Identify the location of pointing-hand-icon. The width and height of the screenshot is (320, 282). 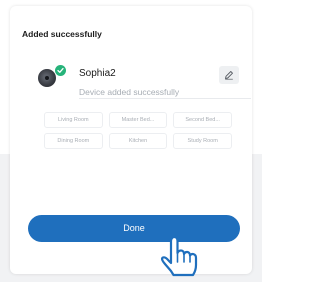
(179, 256).